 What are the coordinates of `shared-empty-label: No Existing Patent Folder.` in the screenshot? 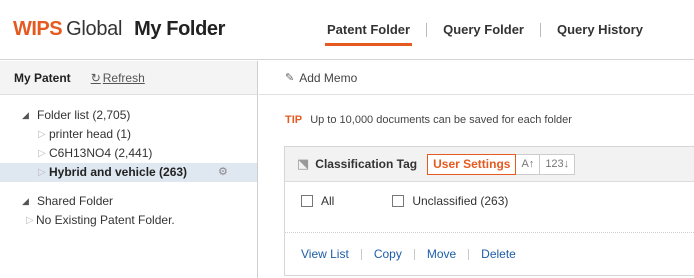 It's located at (105, 220).